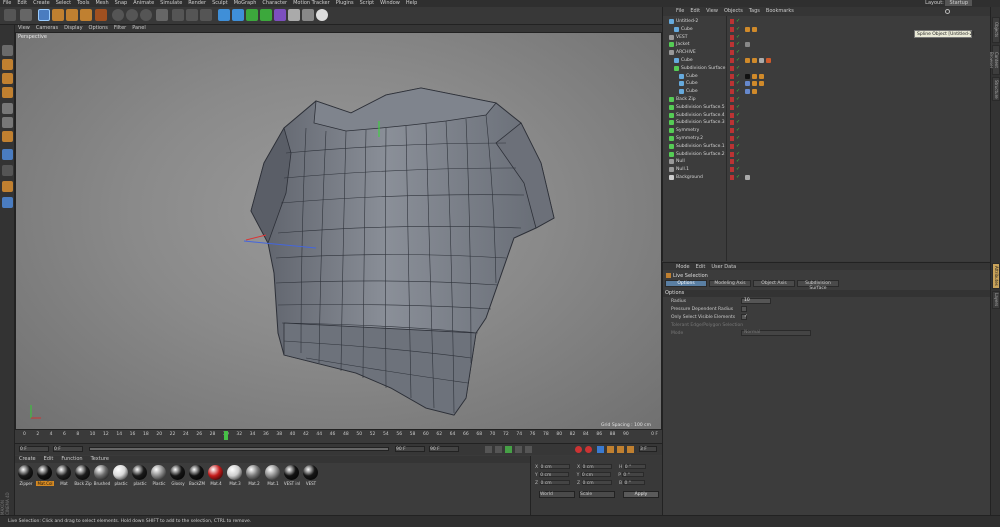  What do you see at coordinates (345, 3) in the screenshot?
I see `menu-plugins: Plugins` at bounding box center [345, 3].